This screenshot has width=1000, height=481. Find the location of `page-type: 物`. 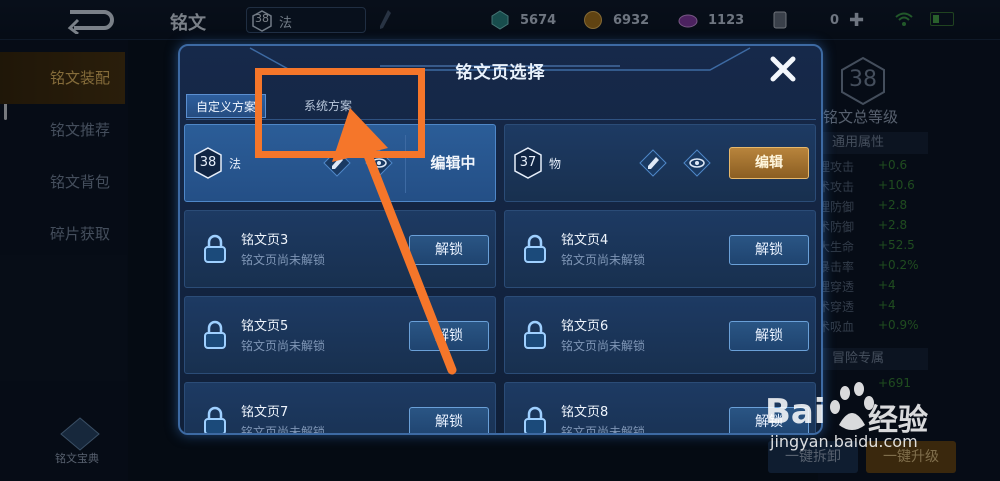

page-type: 物 is located at coordinates (555, 164).